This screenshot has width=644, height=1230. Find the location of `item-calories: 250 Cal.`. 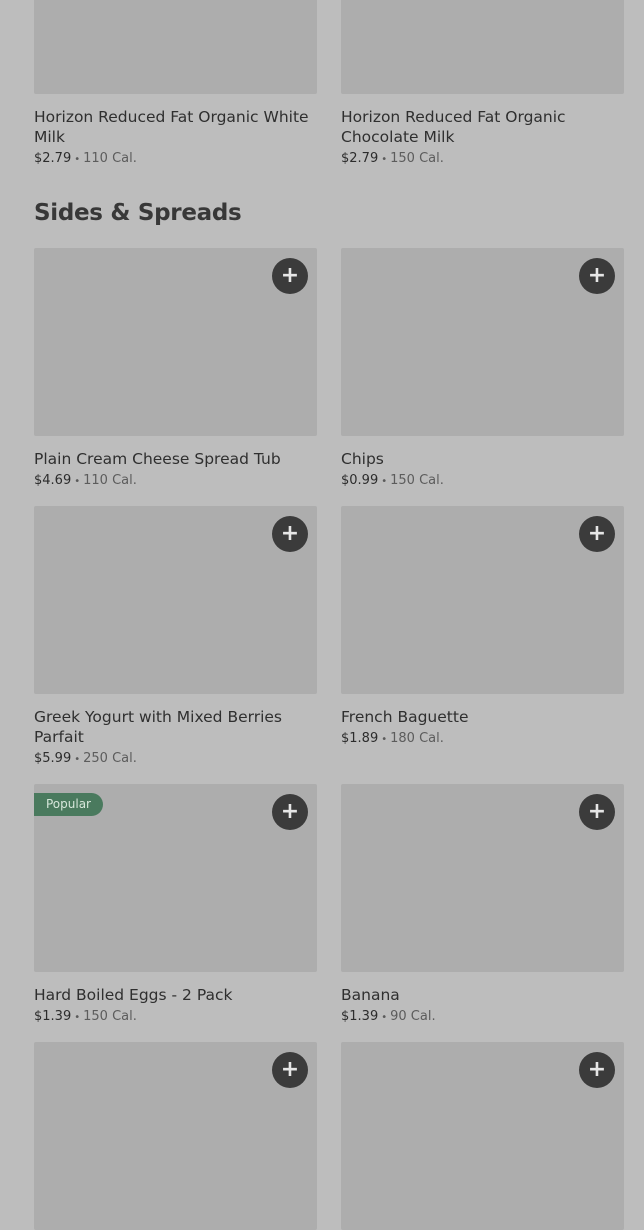

item-calories: 250 Cal. is located at coordinates (110, 758).